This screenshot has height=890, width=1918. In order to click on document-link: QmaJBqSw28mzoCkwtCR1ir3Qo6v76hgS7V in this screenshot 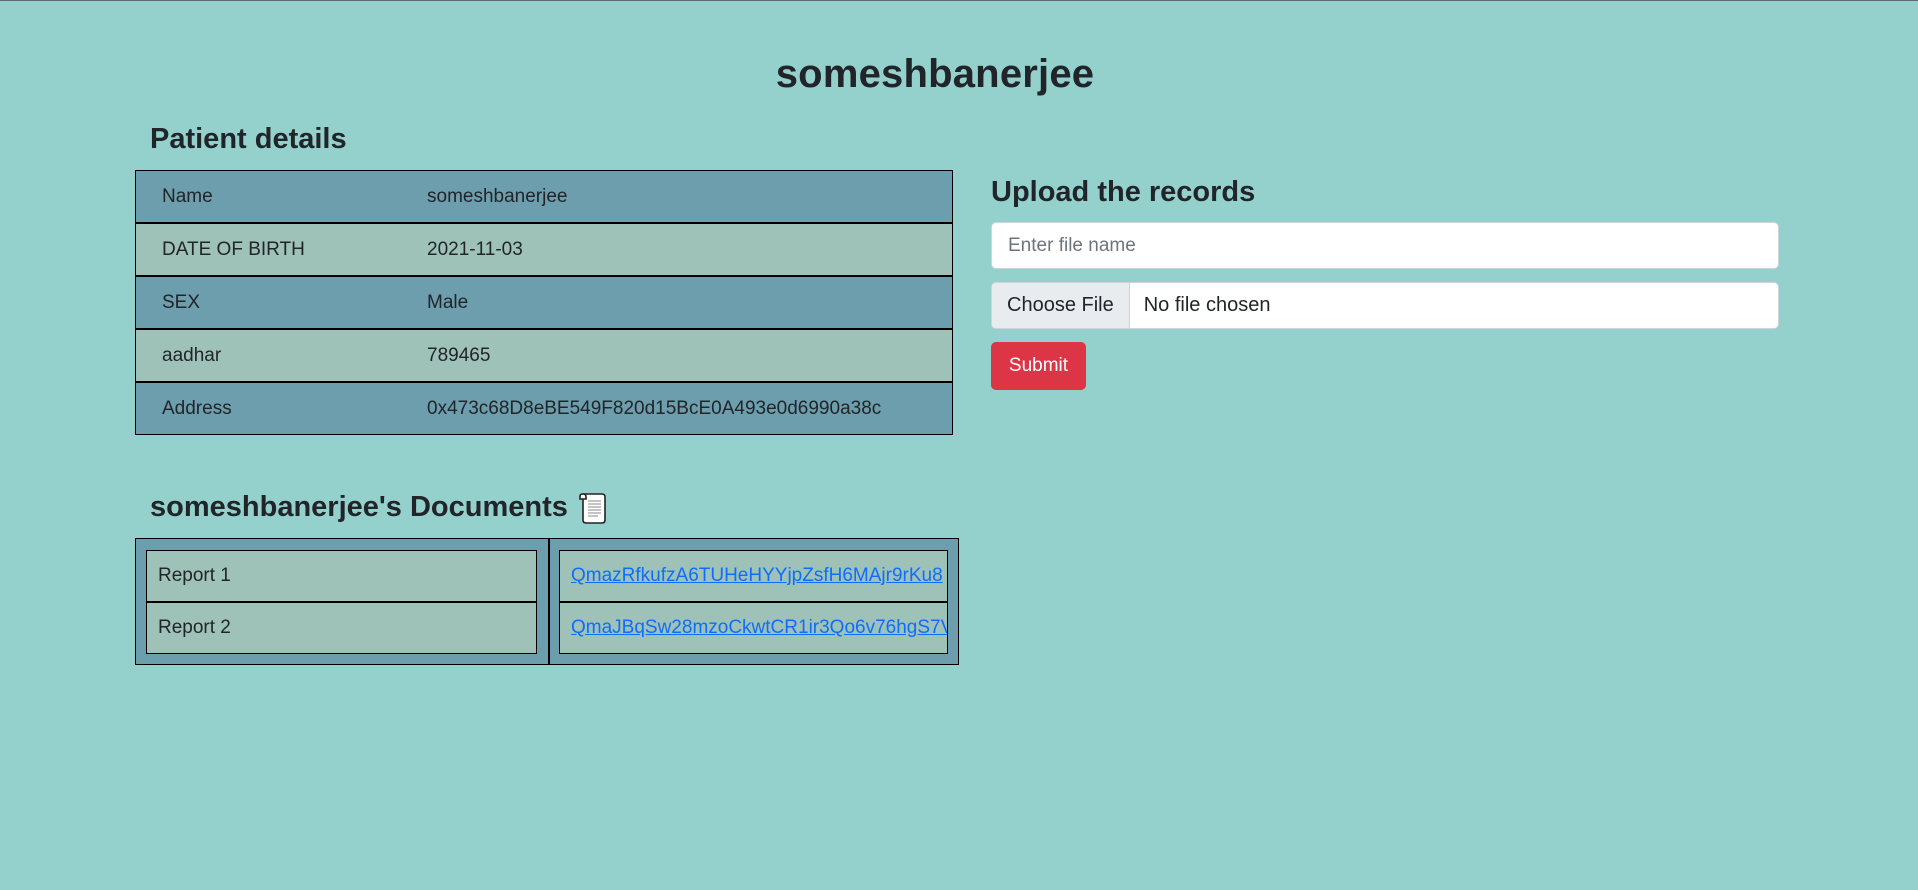, I will do `click(759, 628)`.